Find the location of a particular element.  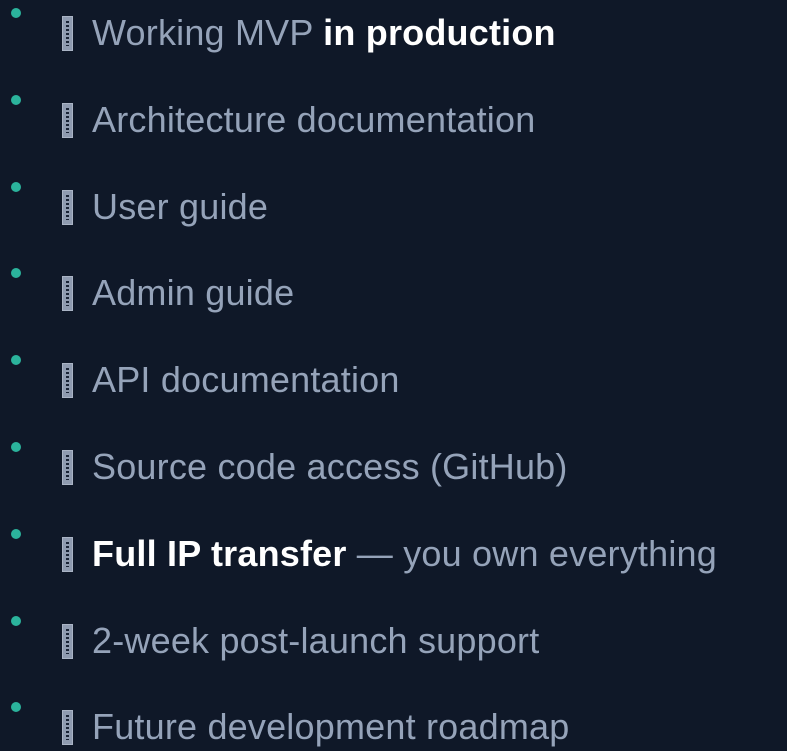

list-item-label: API documentation is located at coordinates (246, 380).